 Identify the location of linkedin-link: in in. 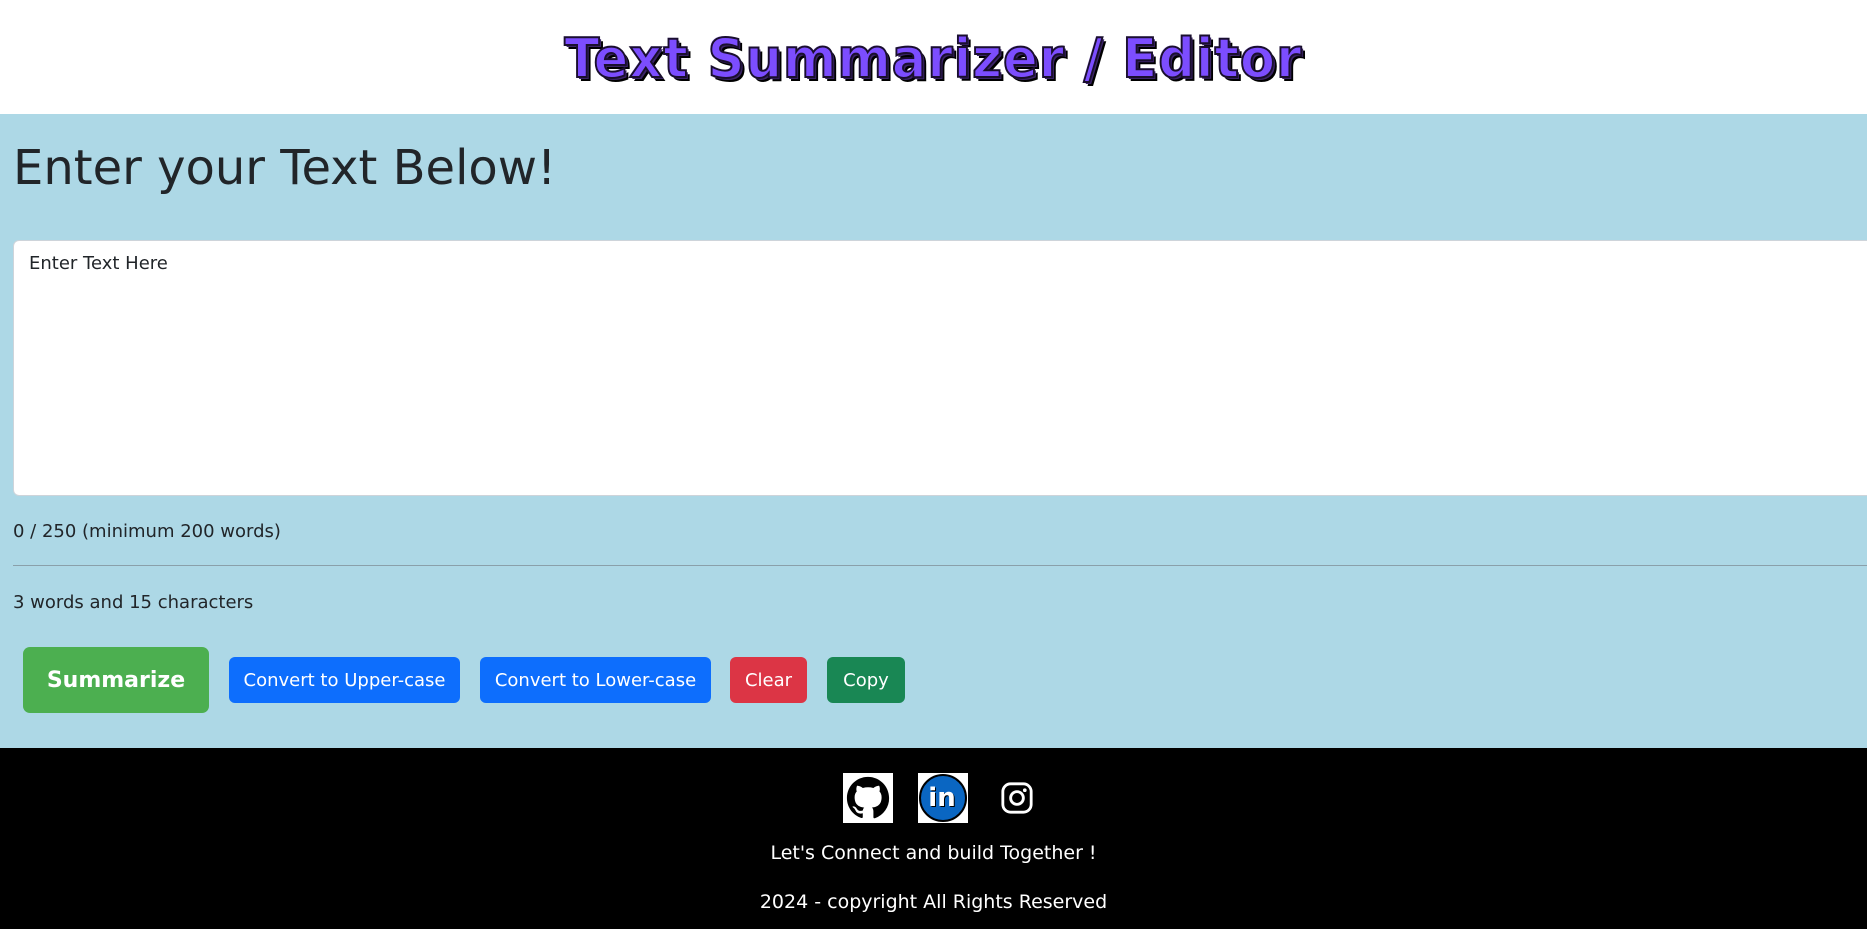
(943, 798).